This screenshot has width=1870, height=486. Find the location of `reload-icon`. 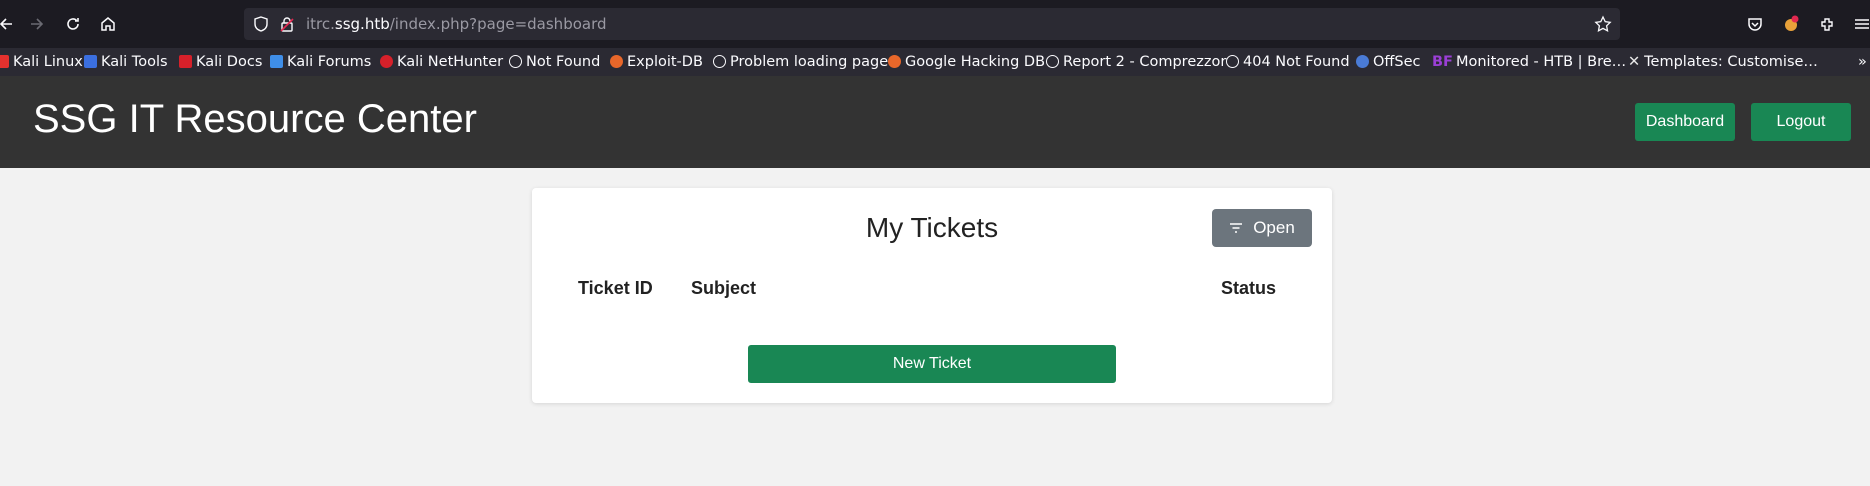

reload-icon is located at coordinates (73, 24).